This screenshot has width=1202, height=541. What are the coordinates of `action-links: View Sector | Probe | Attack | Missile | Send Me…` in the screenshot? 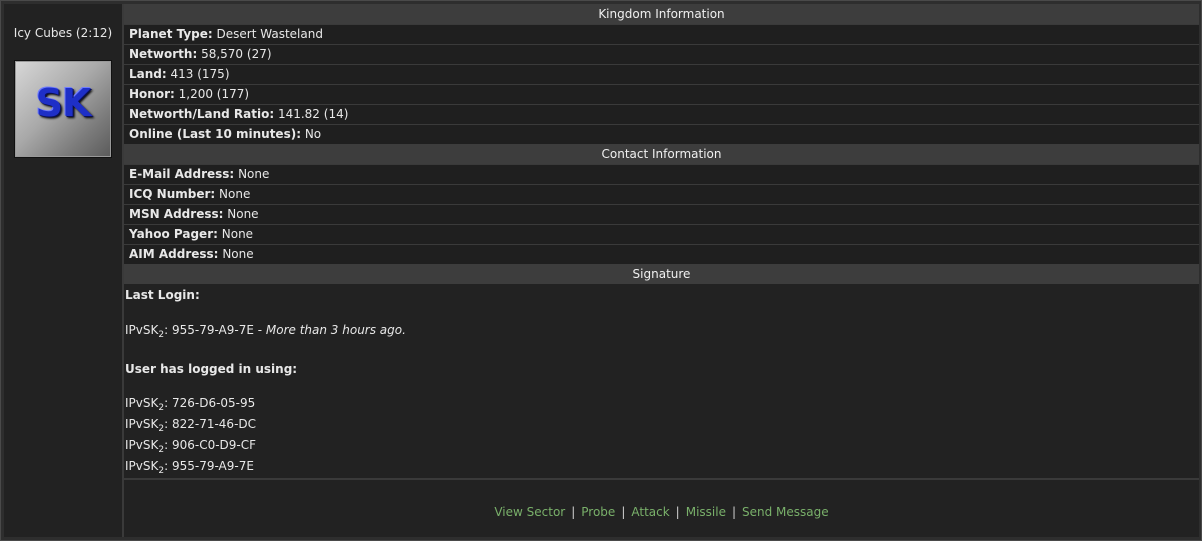 It's located at (661, 512).